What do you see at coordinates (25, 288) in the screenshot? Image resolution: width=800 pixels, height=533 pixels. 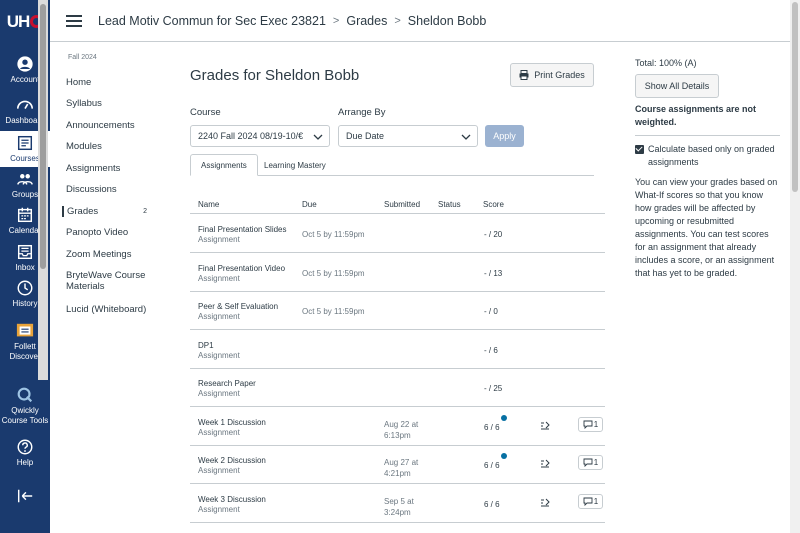 I see `history-icon` at bounding box center [25, 288].